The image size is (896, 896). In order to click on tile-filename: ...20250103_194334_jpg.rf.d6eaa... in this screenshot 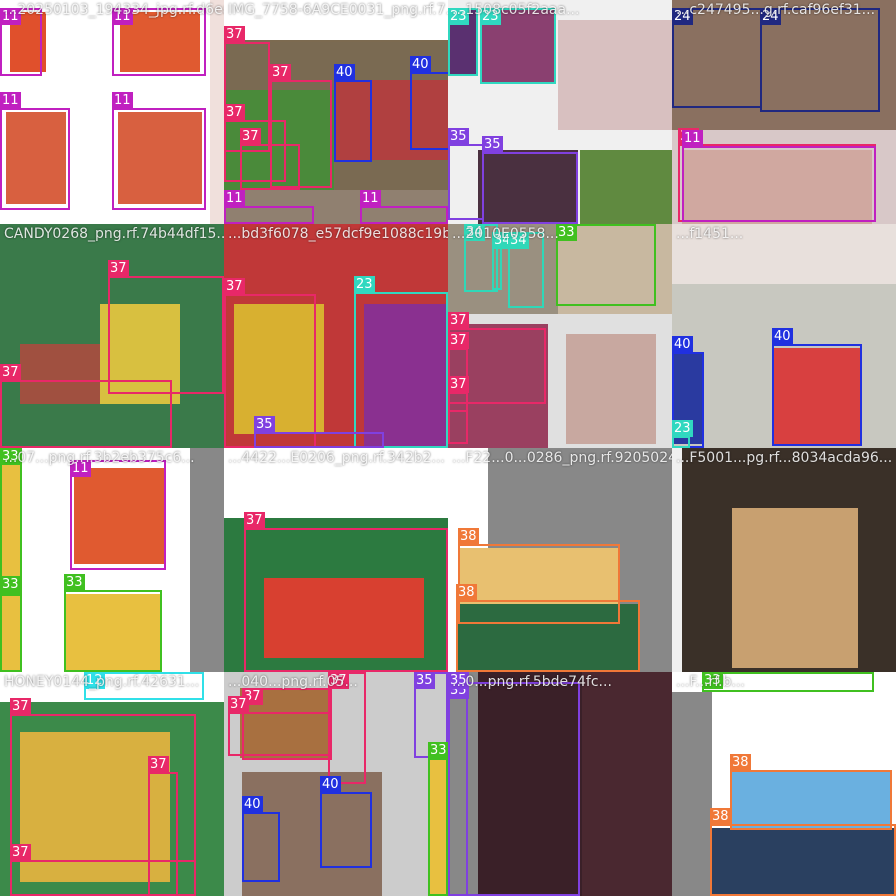, I will do `click(114, 10)`.